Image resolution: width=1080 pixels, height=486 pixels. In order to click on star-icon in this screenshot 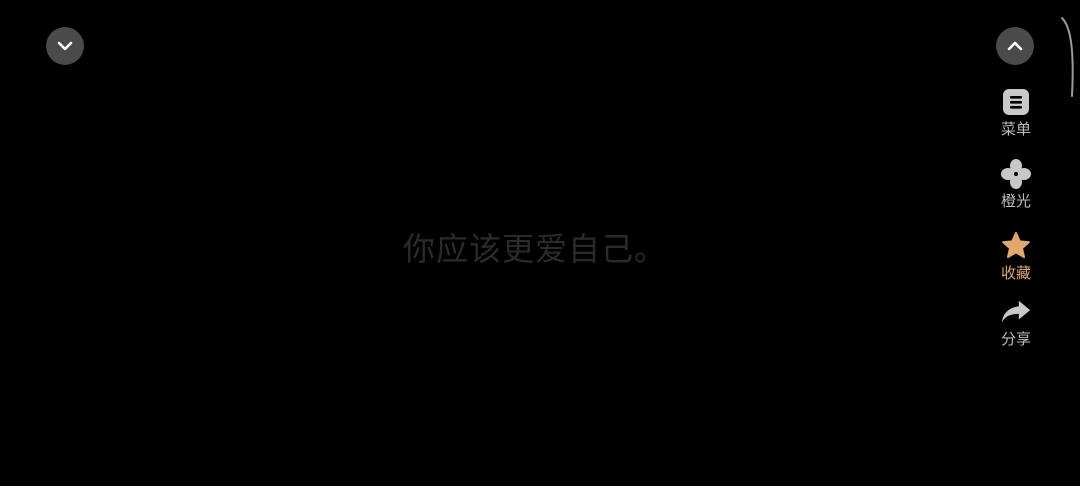, I will do `click(1016, 246)`.